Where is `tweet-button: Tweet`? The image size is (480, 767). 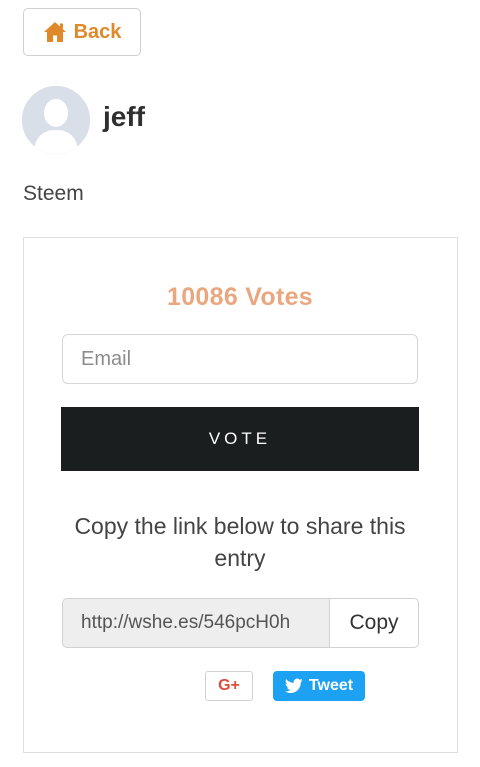
tweet-button: Tweet is located at coordinates (319, 686).